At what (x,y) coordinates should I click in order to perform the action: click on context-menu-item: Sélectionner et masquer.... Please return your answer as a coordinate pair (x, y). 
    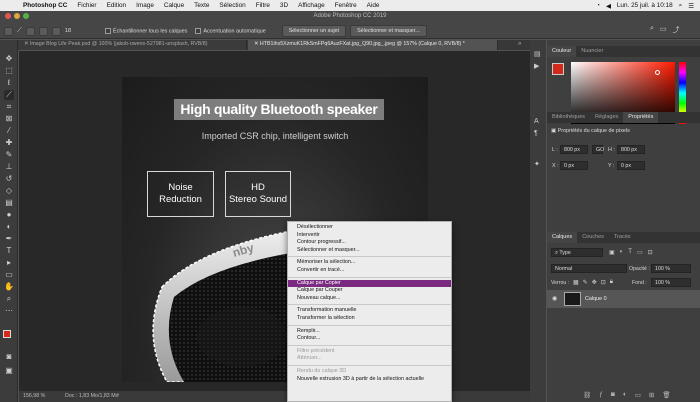
    Looking at the image, I should click on (369, 251).